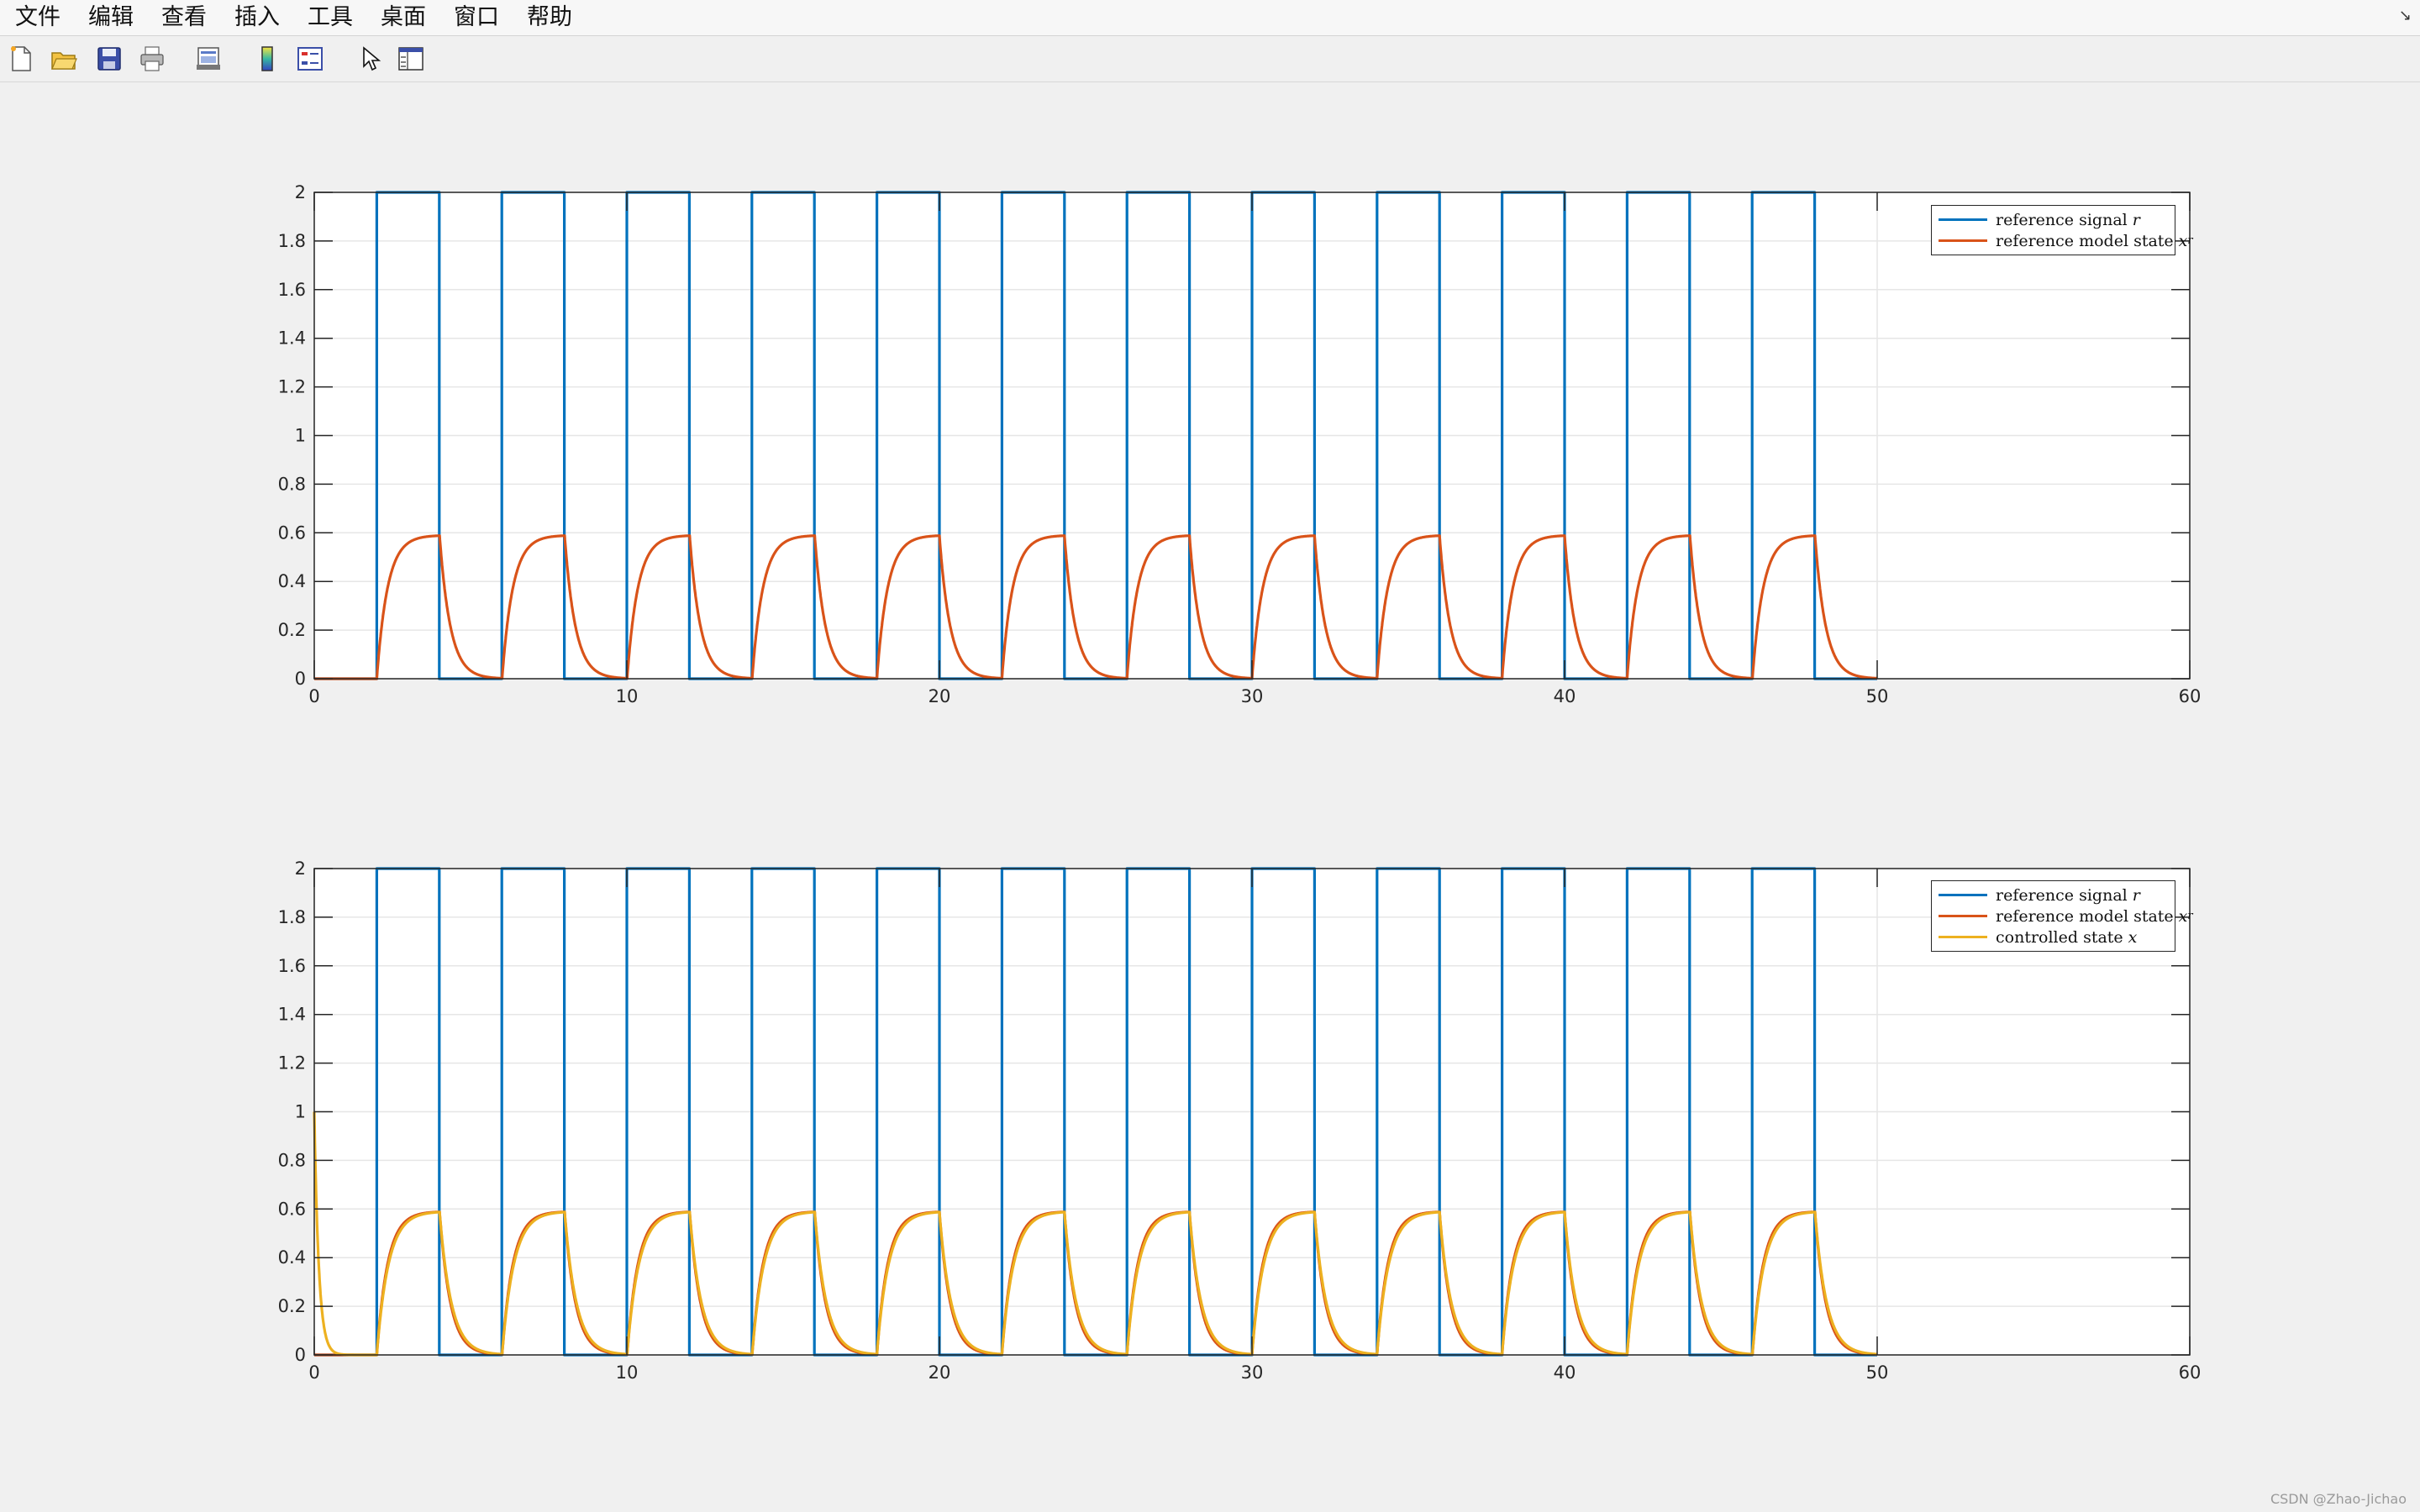 The image size is (2420, 1512). Describe the element at coordinates (547, 17) in the screenshot. I see `menu-help: 帮助` at that location.